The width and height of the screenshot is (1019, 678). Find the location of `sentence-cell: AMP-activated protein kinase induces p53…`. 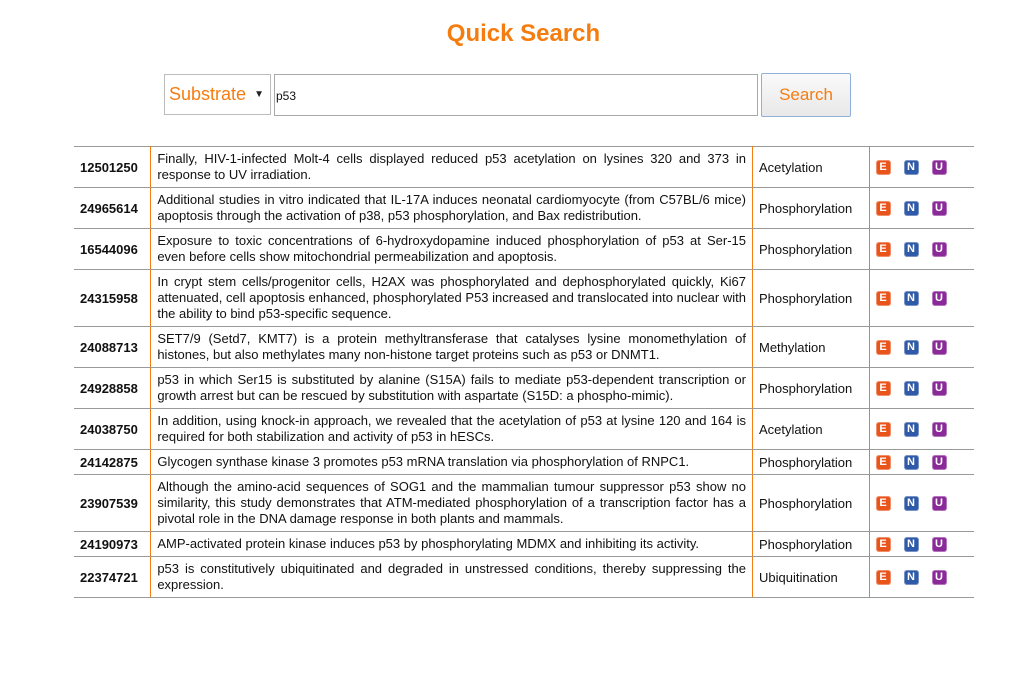

sentence-cell: AMP-activated protein kinase induces p53… is located at coordinates (451, 544).